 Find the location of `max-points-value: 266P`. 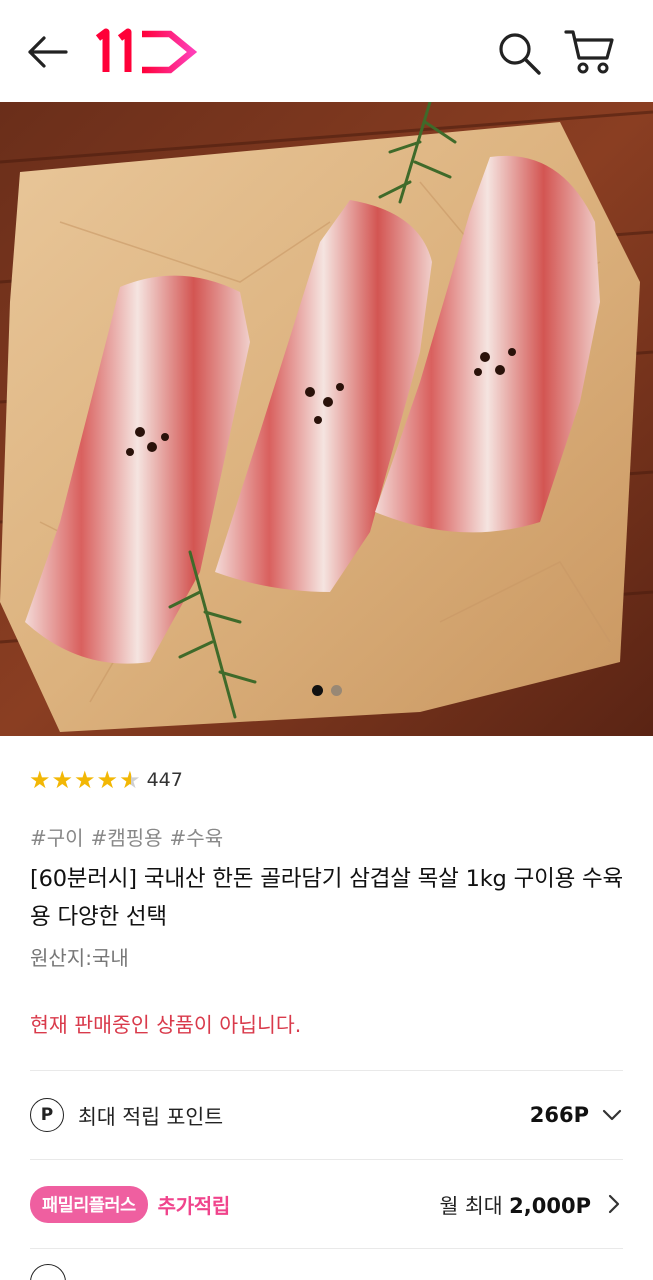

max-points-value: 266P is located at coordinates (559, 1115).